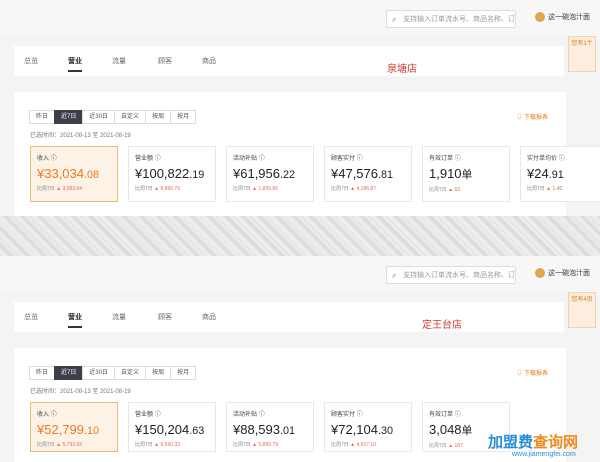 This screenshot has width=600, height=462. Describe the element at coordinates (74, 427) in the screenshot. I see `metric-income: 收入 ⓘ ¥52,799.10 比周7日 ▲ 5,793.92` at that location.